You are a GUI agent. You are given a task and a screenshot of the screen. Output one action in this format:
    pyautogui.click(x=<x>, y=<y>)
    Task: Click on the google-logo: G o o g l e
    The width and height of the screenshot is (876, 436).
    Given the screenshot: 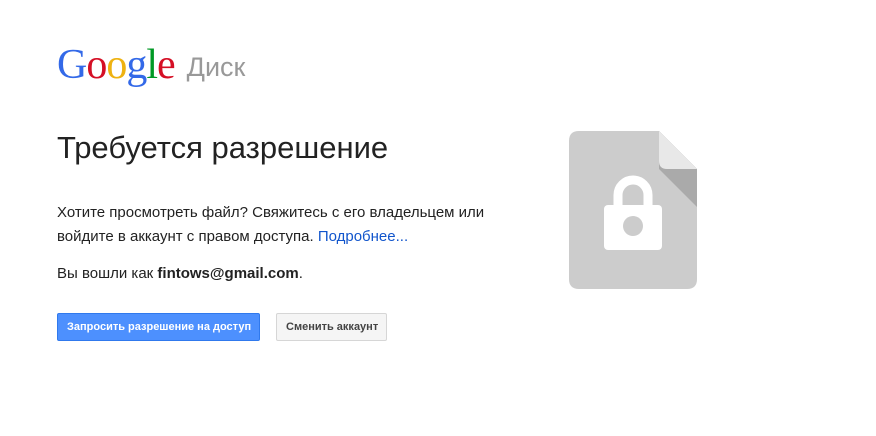 What is the action you would take?
    pyautogui.click(x=116, y=65)
    